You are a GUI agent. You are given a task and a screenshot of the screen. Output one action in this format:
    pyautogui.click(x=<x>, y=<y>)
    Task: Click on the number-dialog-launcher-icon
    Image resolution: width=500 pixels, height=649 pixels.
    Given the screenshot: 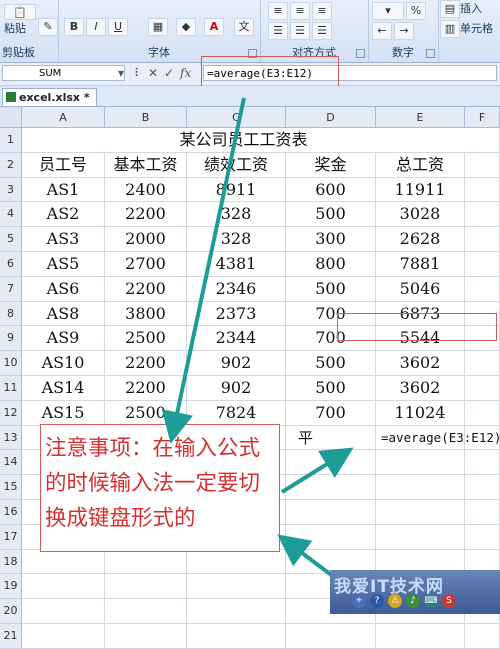 What is the action you would take?
    pyautogui.click(x=430, y=53)
    